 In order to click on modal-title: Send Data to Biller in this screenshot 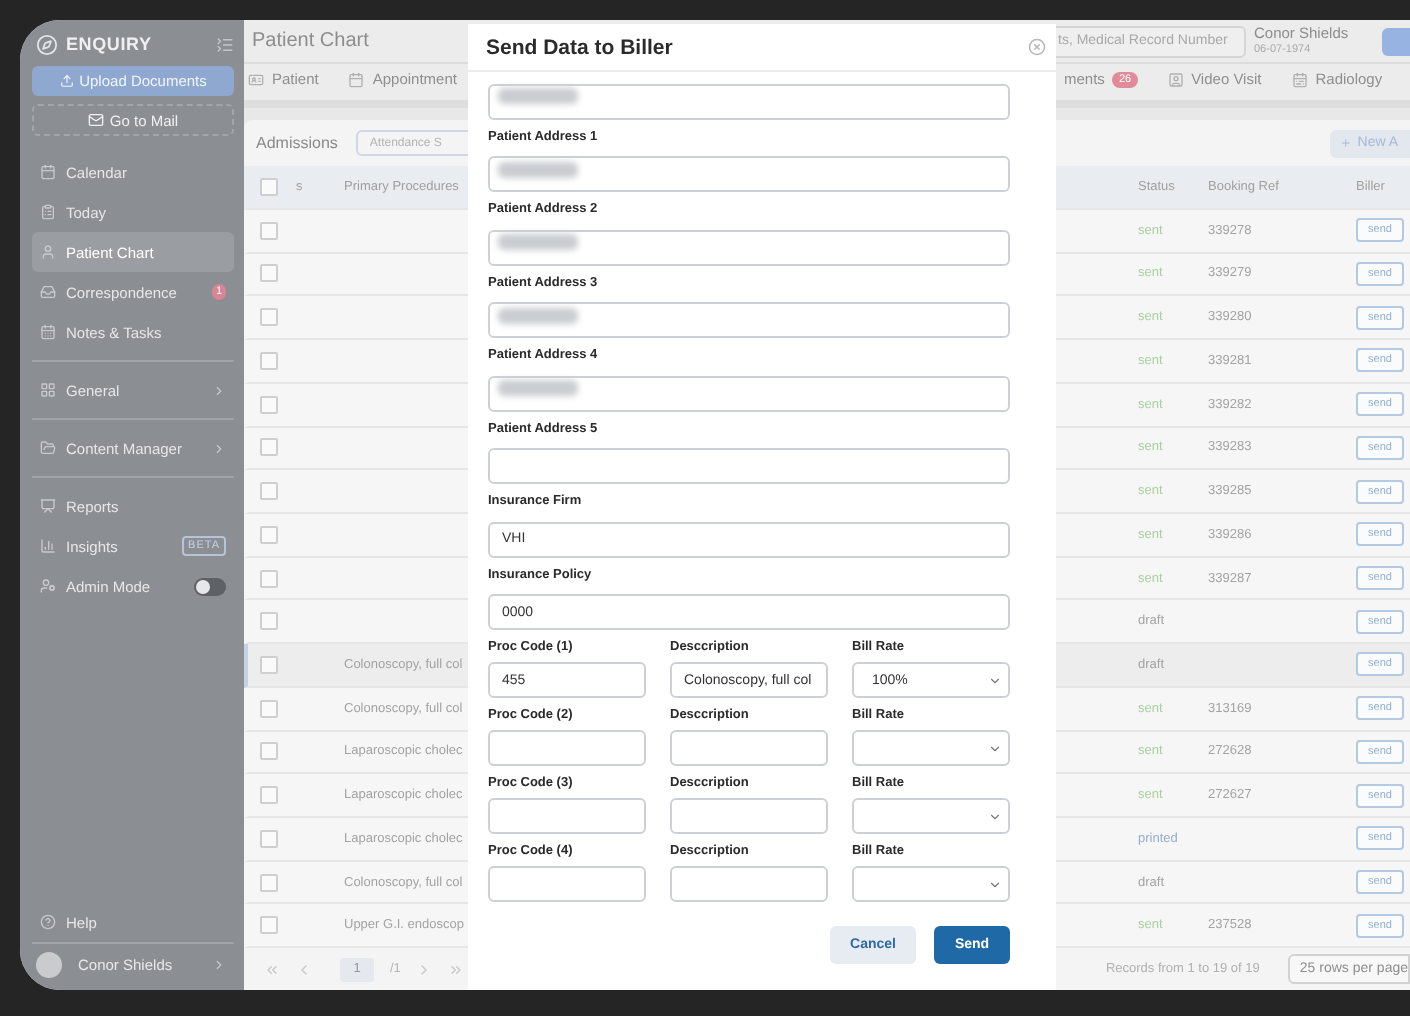, I will do `click(579, 47)`.